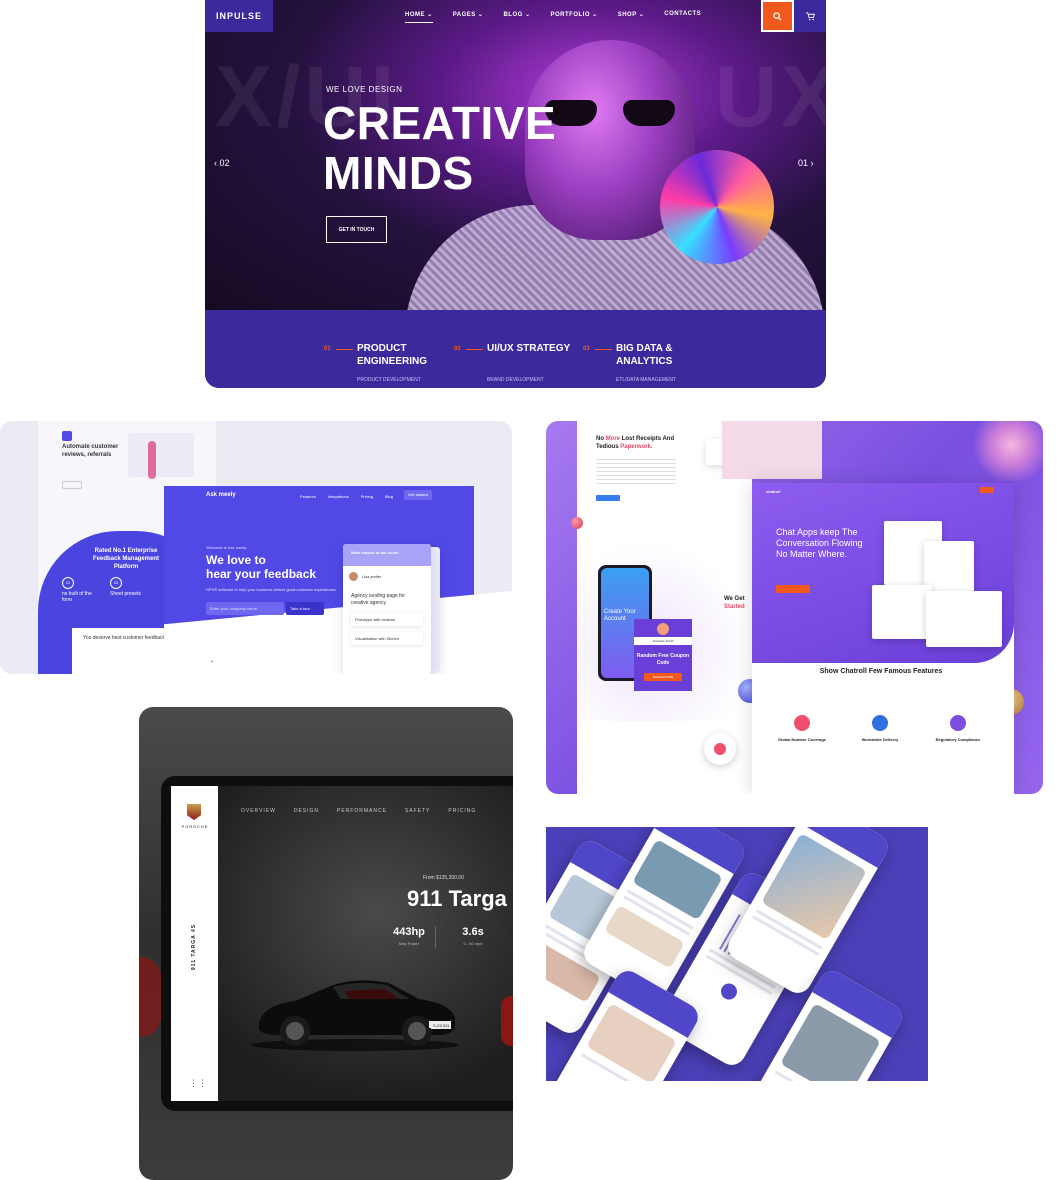 Image resolution: width=1059 pixels, height=1180 pixels. What do you see at coordinates (305, 608) in the screenshot?
I see `take-a-tour-button: Take a tour` at bounding box center [305, 608].